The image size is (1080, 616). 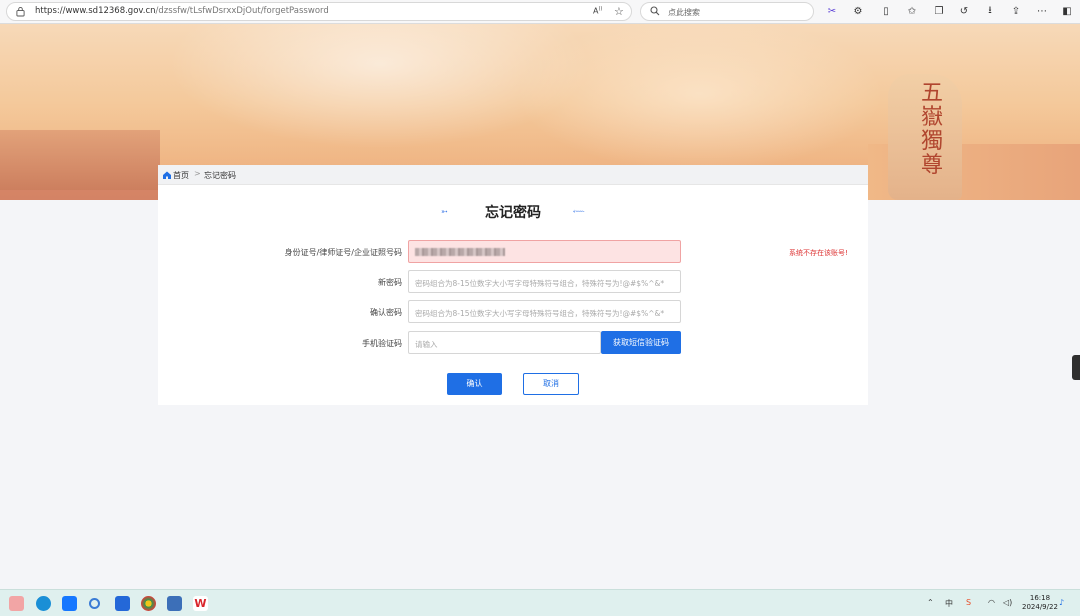 What do you see at coordinates (949, 603) in the screenshot?
I see `ime-indicator: 中` at bounding box center [949, 603].